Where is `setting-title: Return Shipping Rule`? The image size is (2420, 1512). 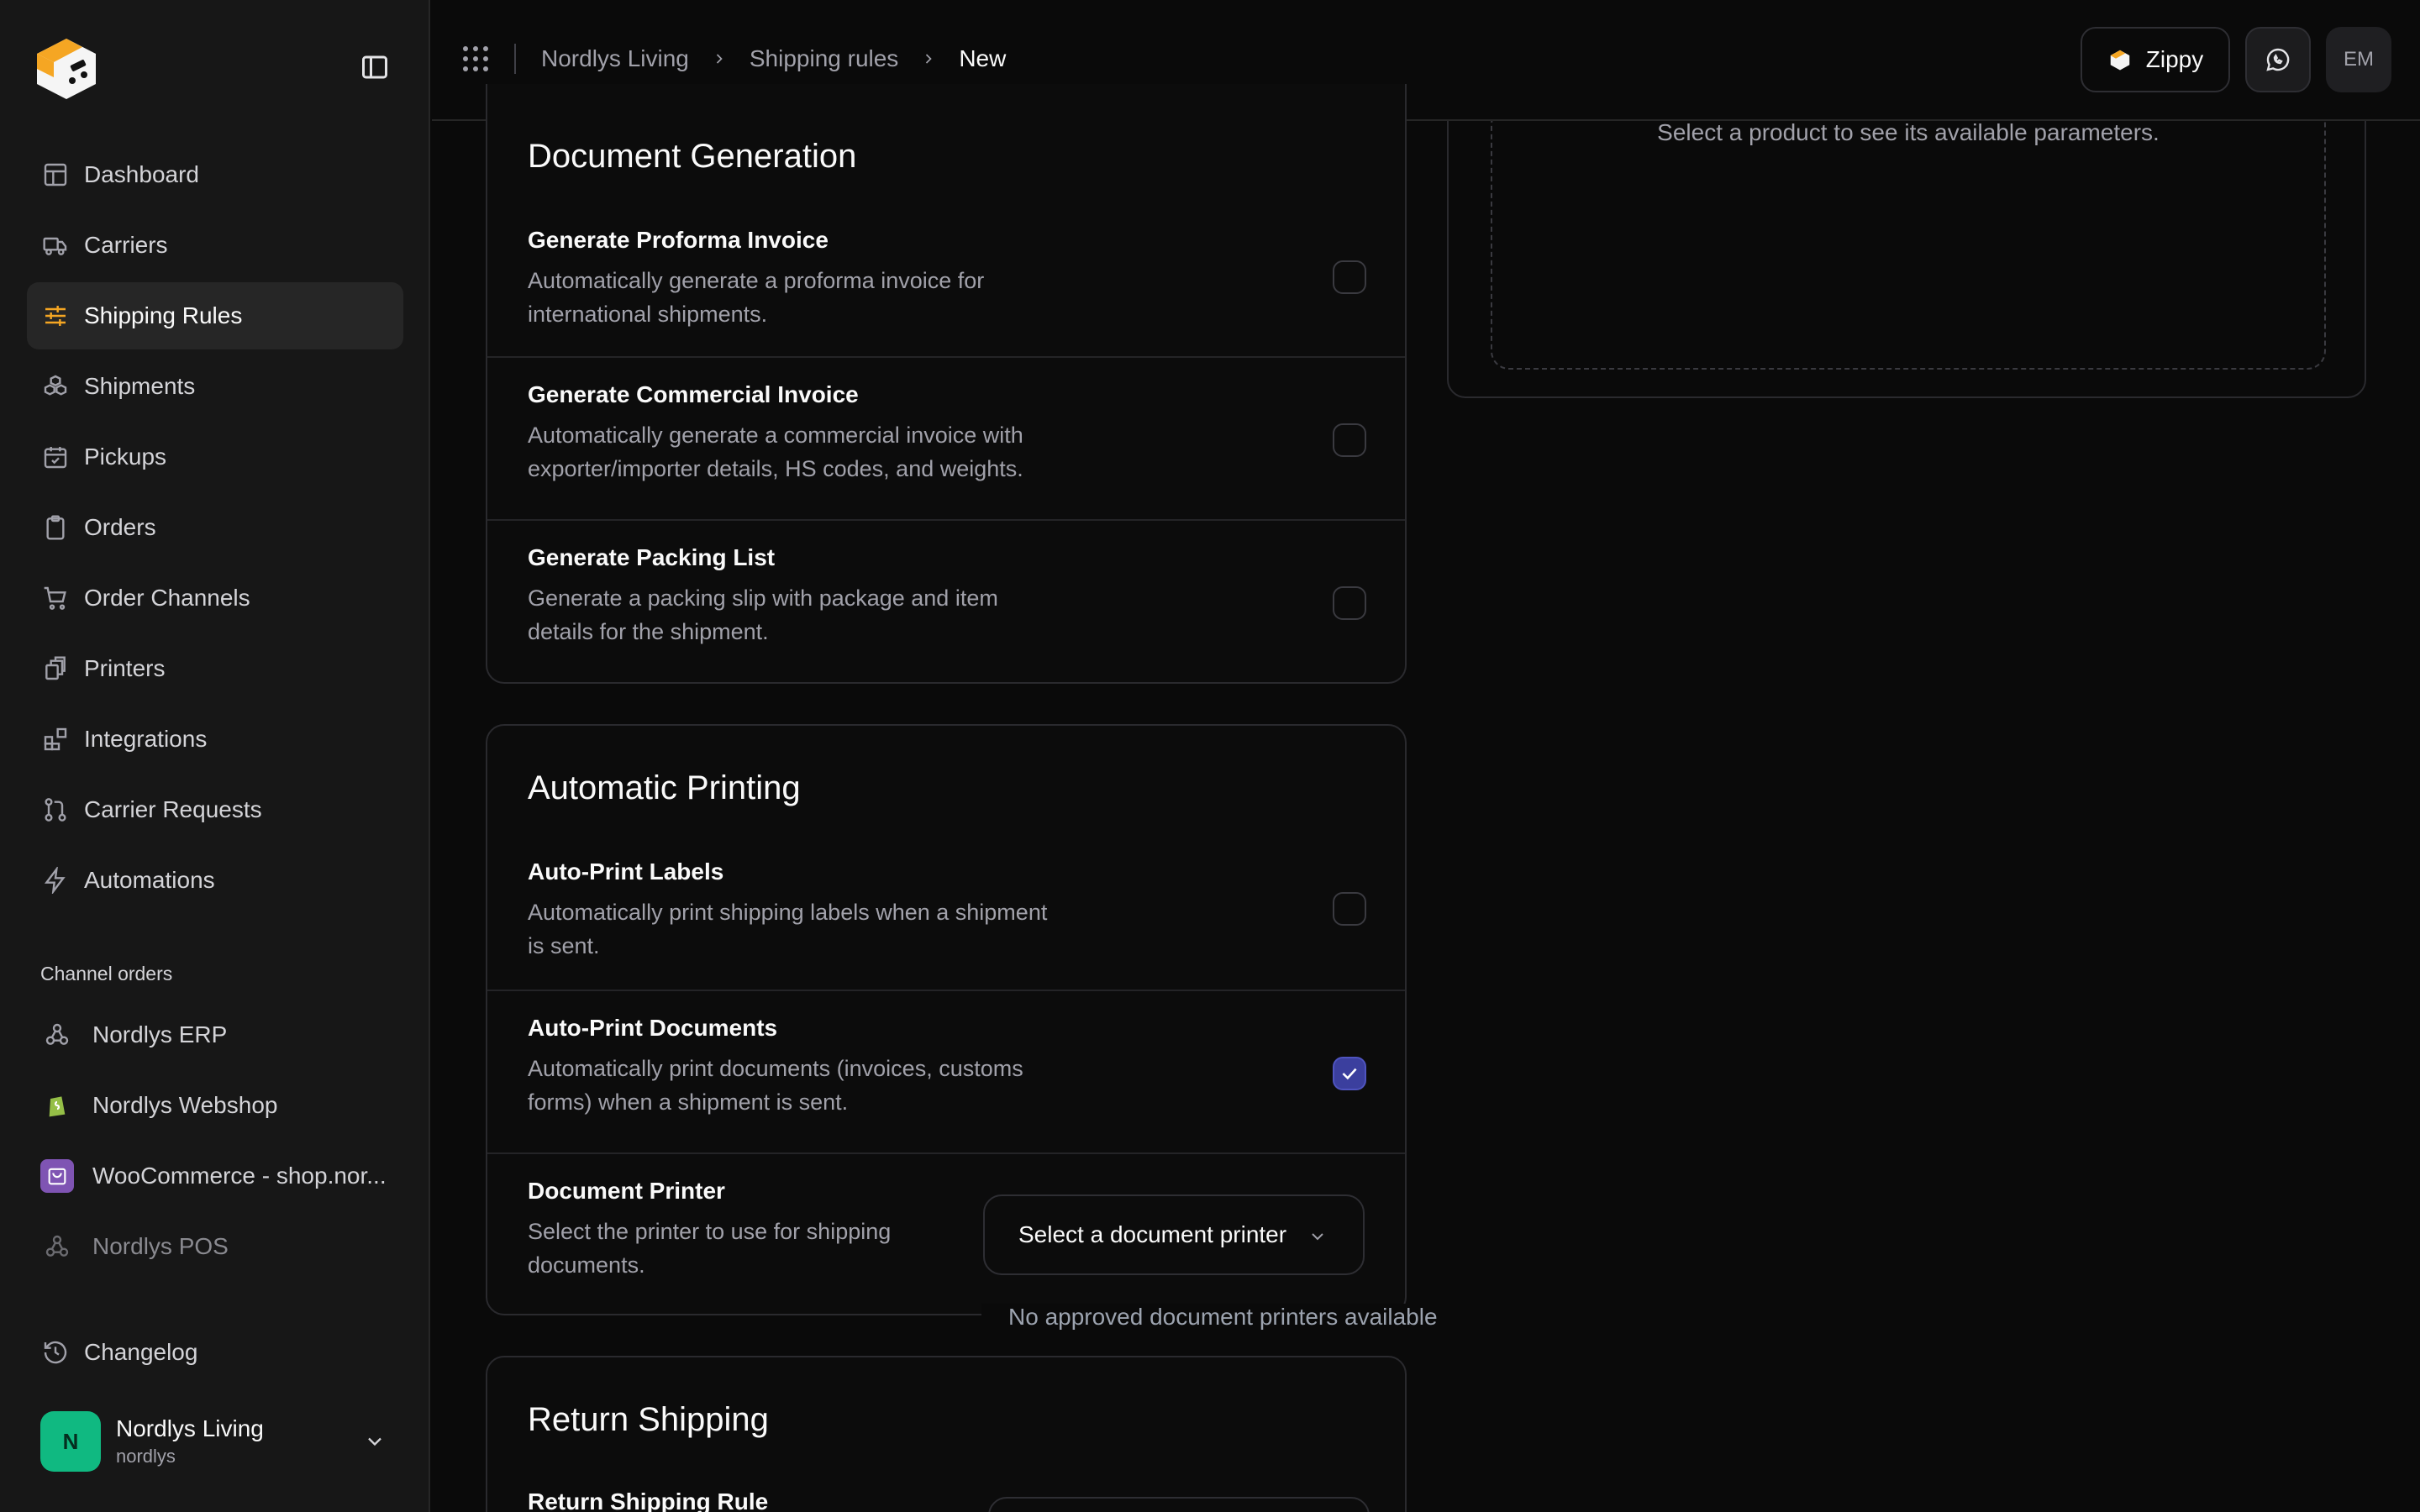 setting-title: Return Shipping Rule is located at coordinates (648, 1500).